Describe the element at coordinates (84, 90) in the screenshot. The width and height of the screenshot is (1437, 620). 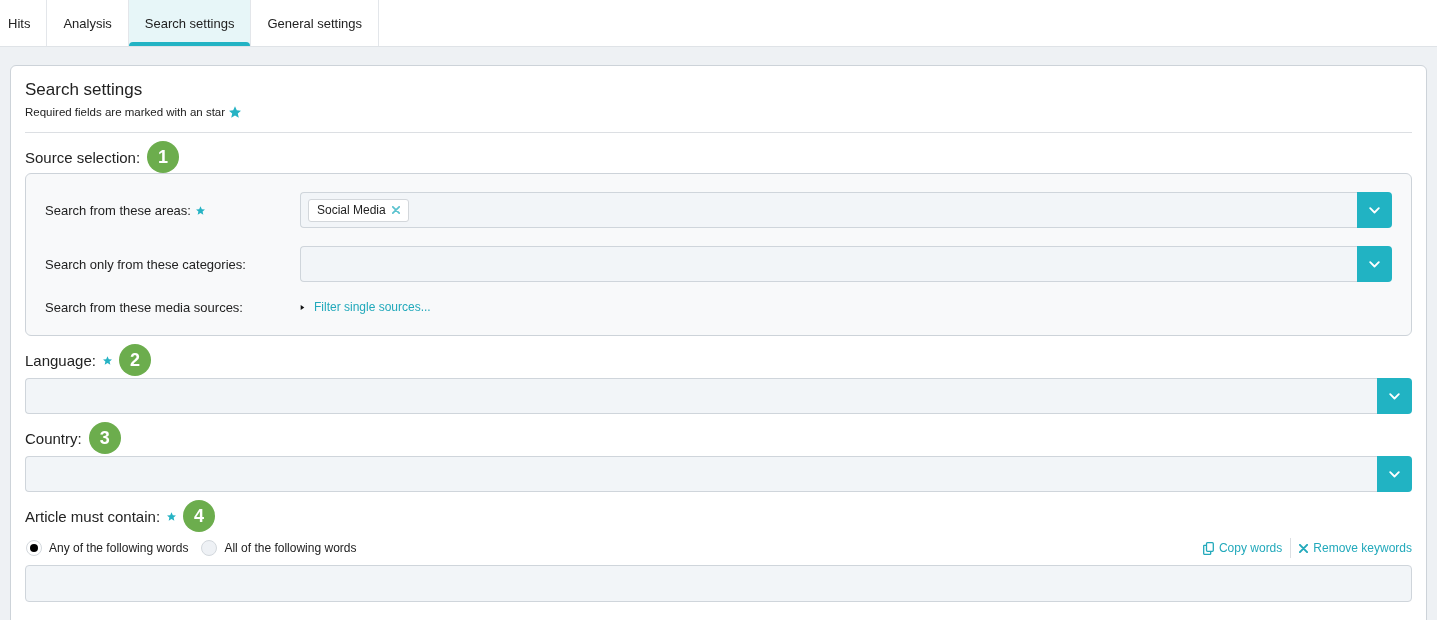
I see `panel-title: Search settings` at that location.